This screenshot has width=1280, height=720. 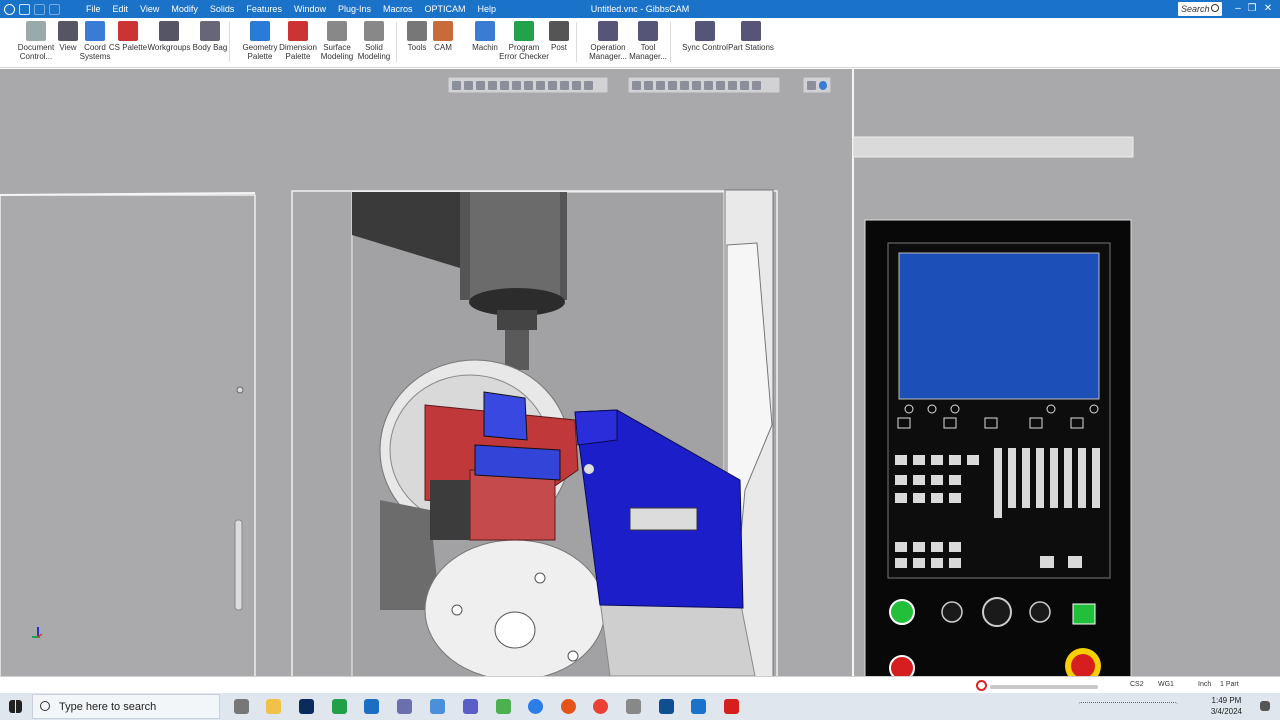 I want to click on ribbon-button-label: CAM, so click(x=443, y=47).